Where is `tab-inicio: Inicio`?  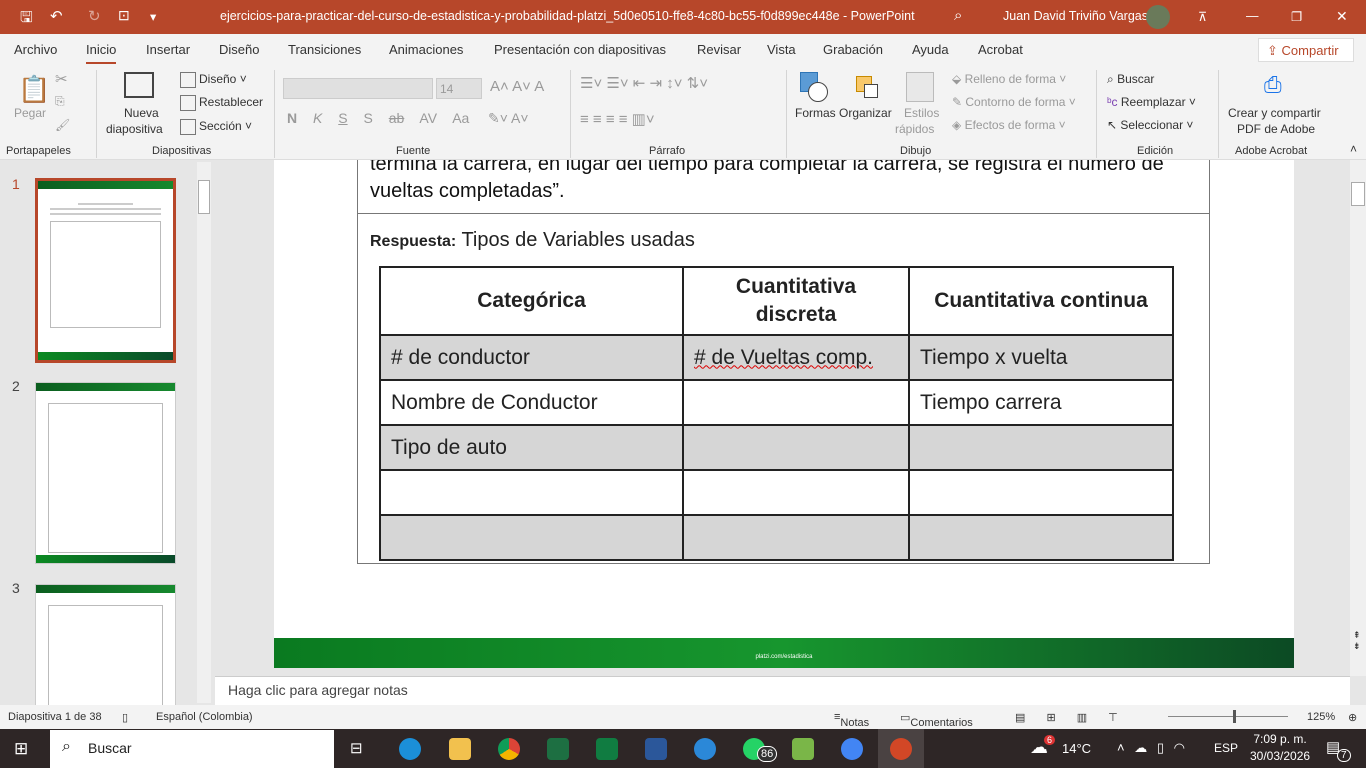
tab-inicio: Inicio is located at coordinates (101, 53).